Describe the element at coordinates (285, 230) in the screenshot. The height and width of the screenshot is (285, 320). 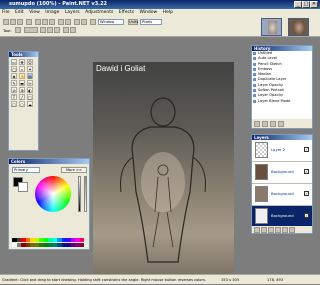
I see `move-layer-up-icon` at that location.